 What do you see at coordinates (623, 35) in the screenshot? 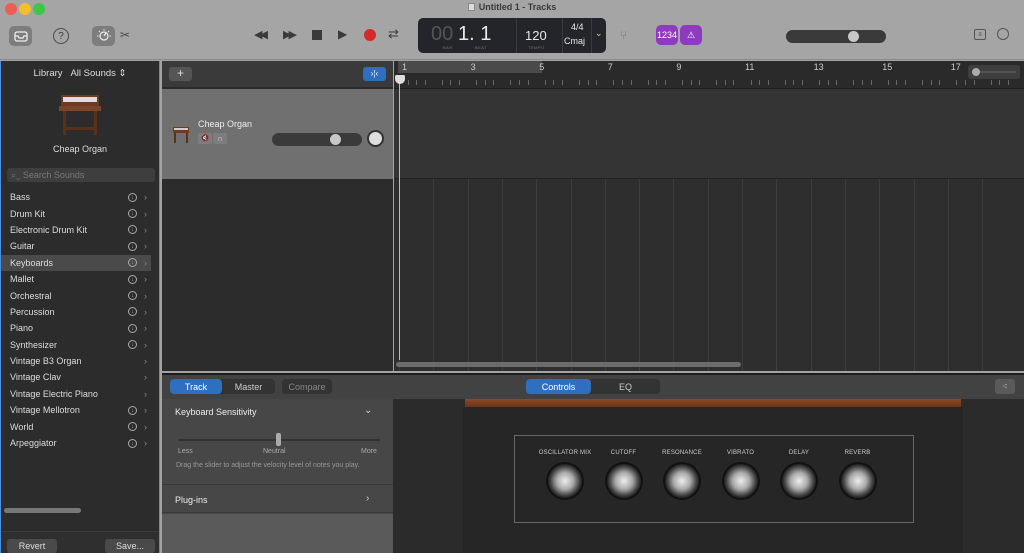
I see `tuning-fork-icon: ⑂` at bounding box center [623, 35].